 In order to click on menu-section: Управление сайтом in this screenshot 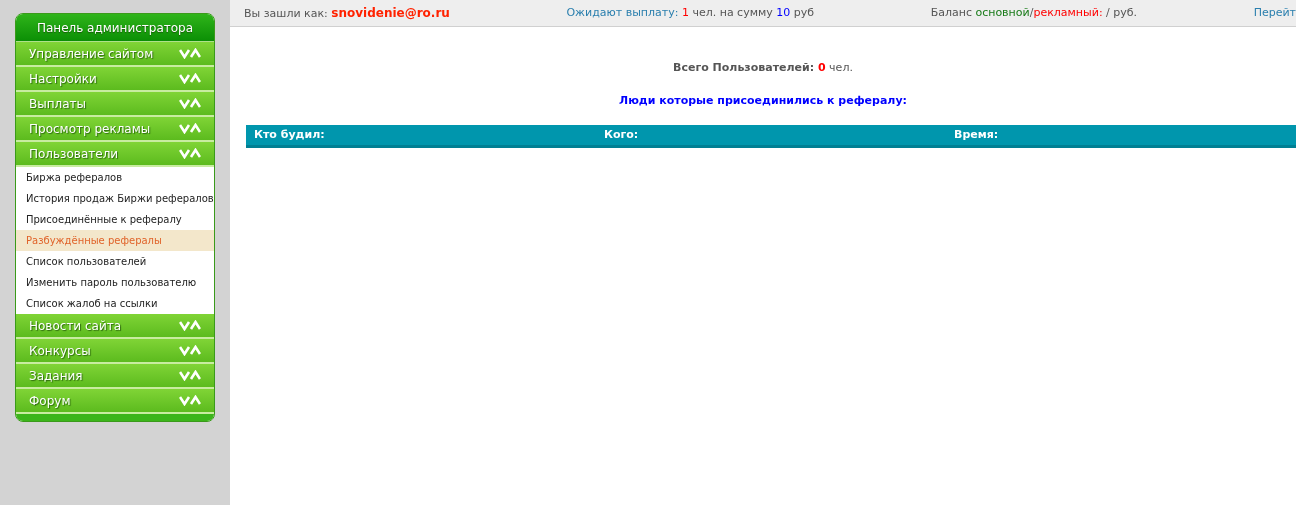, I will do `click(115, 54)`.